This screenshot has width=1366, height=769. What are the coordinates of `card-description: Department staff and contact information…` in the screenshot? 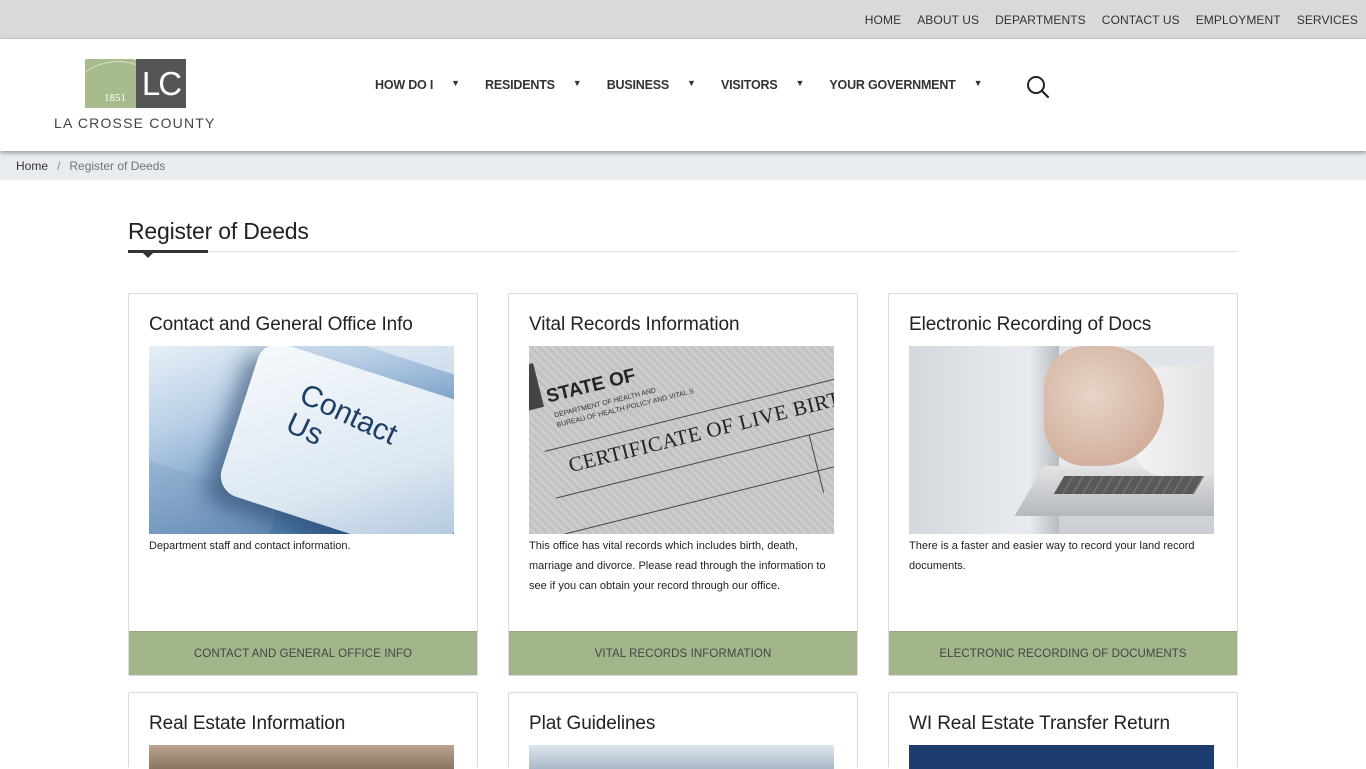 It's located at (250, 546).